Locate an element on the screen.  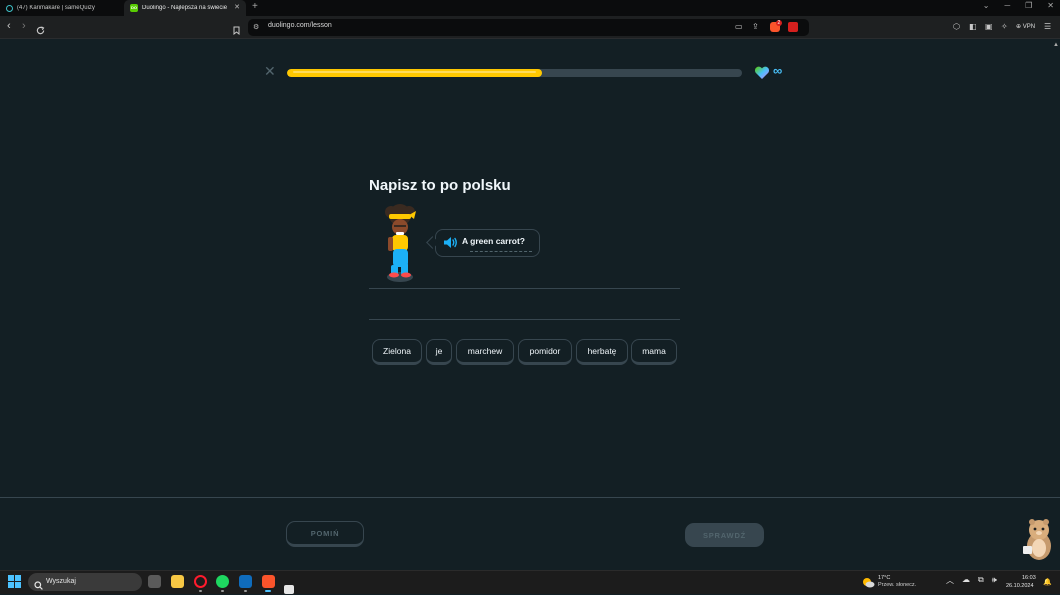
clock-date: 26.10.2024 is located at coordinates (1020, 586).